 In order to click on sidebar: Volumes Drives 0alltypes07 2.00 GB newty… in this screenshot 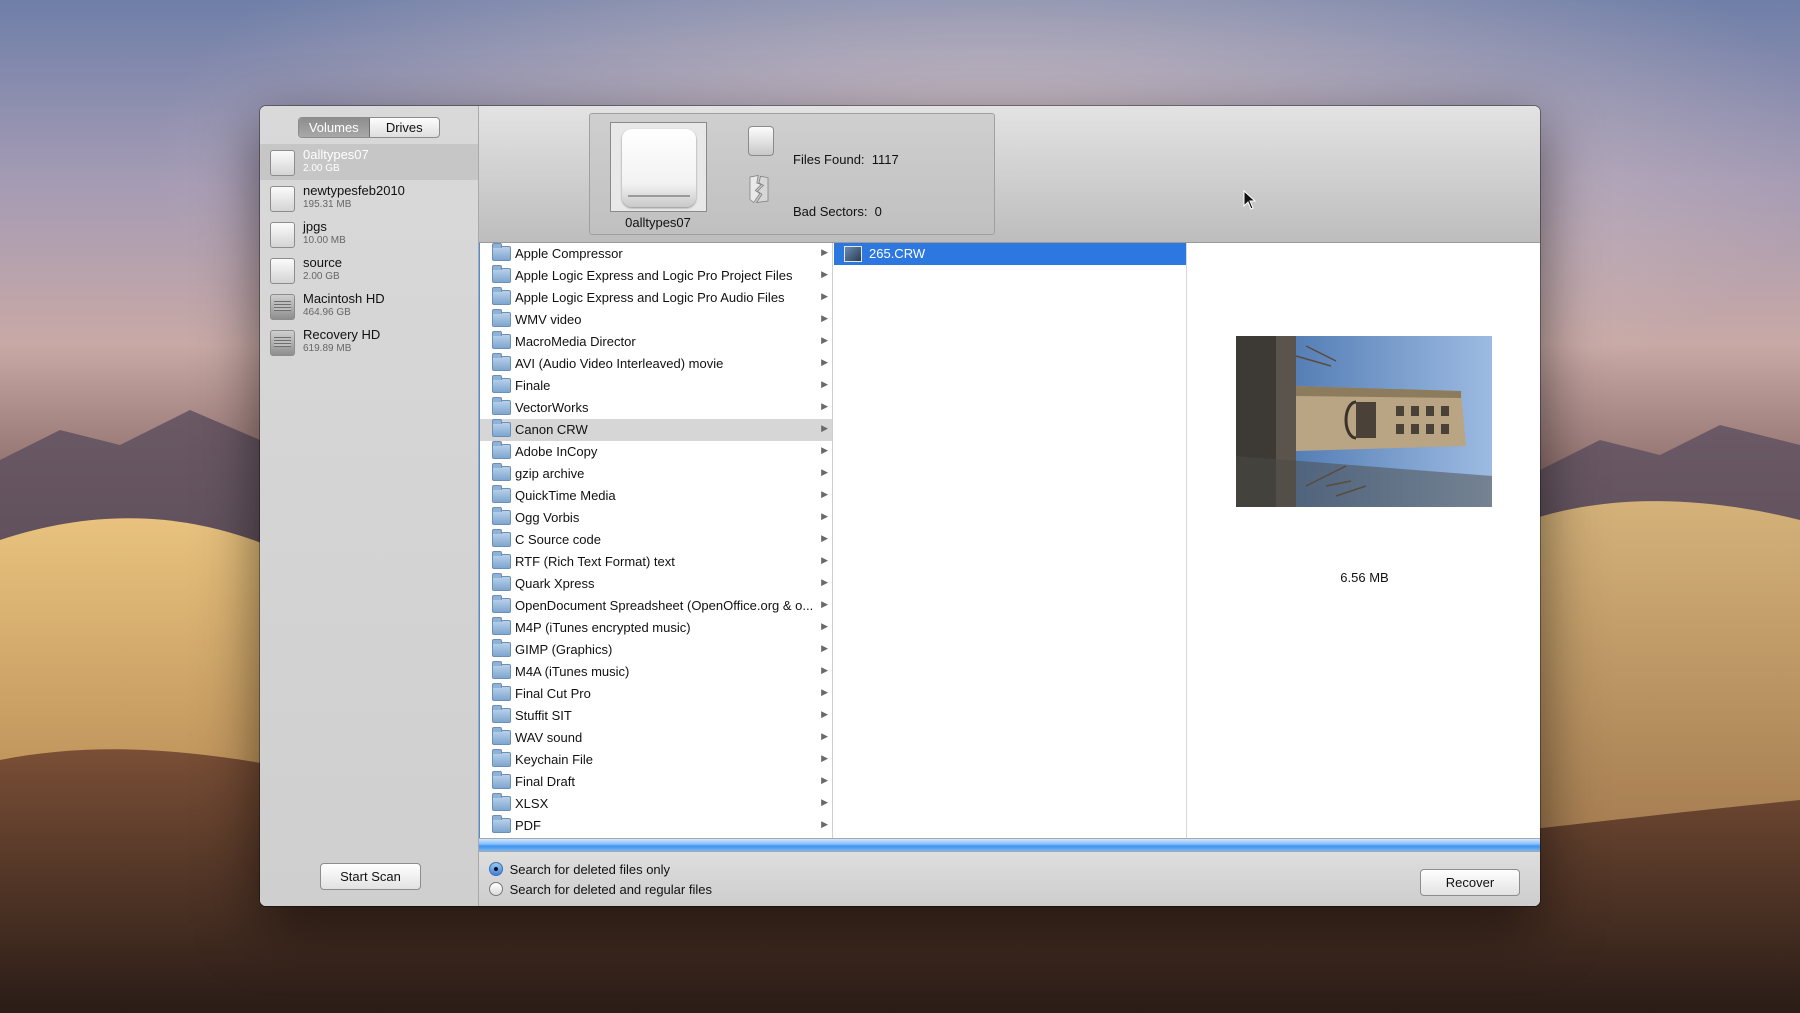, I will do `click(369, 506)`.